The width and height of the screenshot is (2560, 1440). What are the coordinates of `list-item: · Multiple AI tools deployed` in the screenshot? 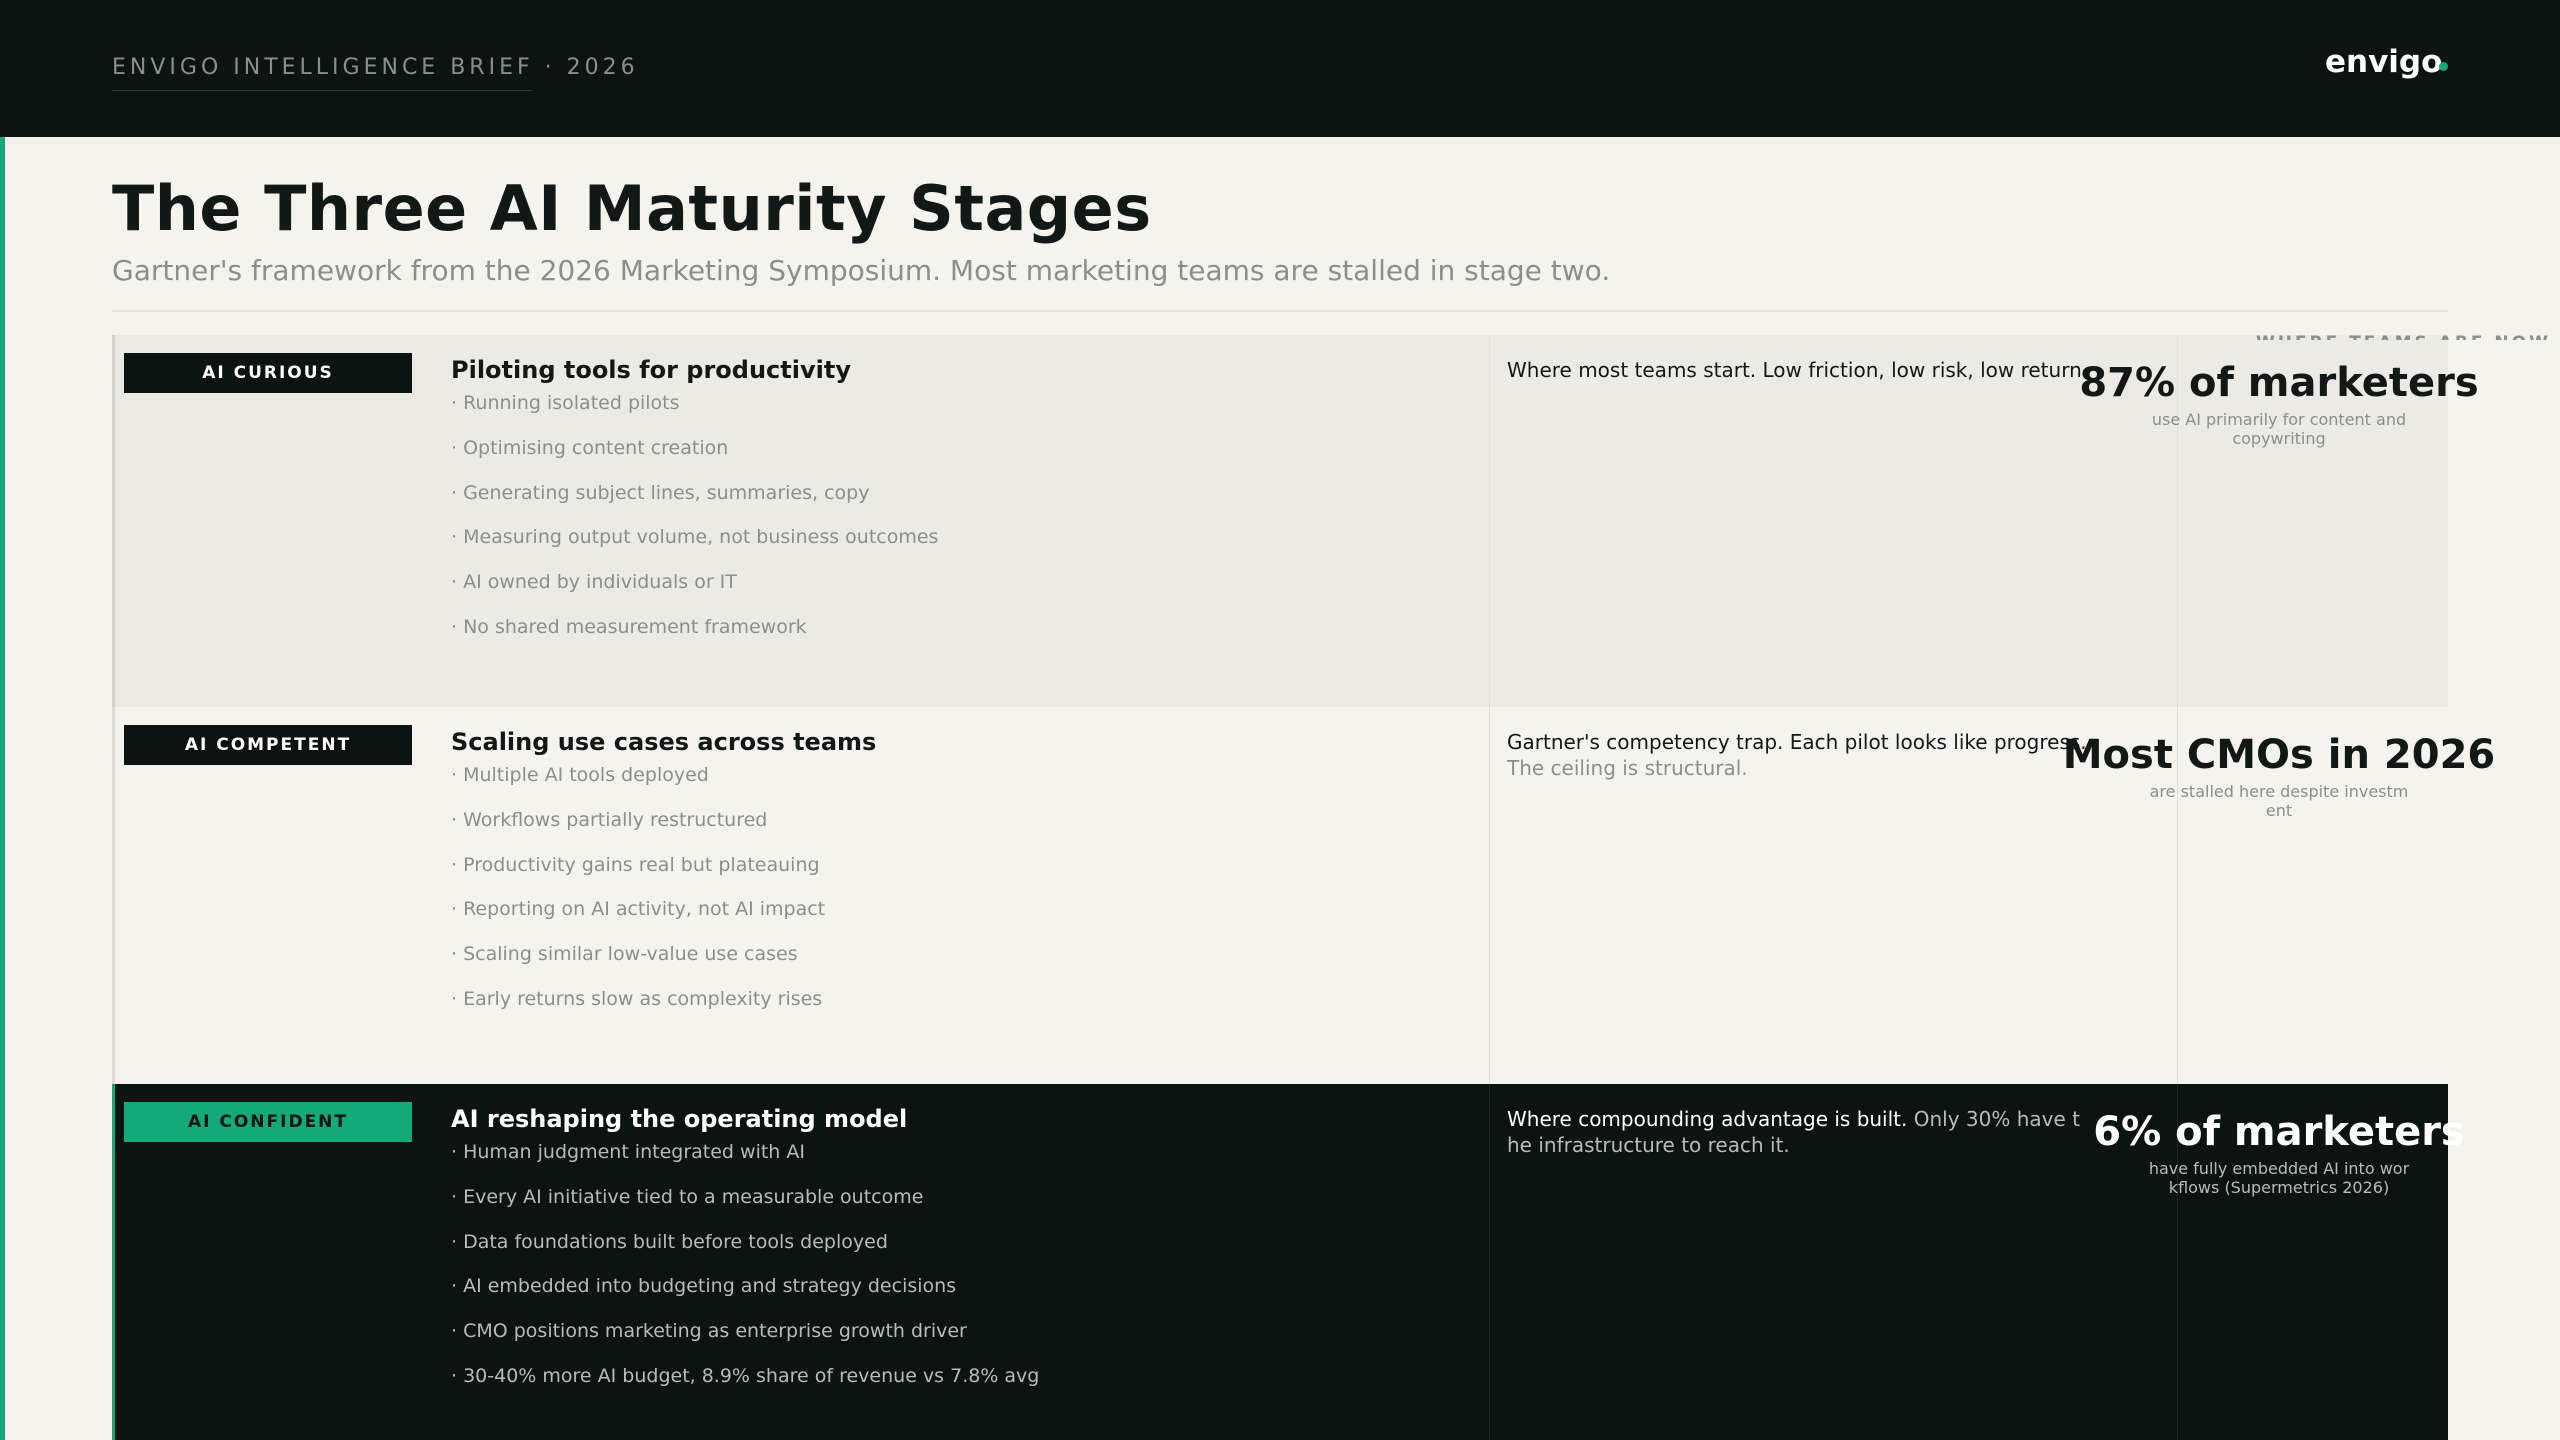 It's located at (580, 775).